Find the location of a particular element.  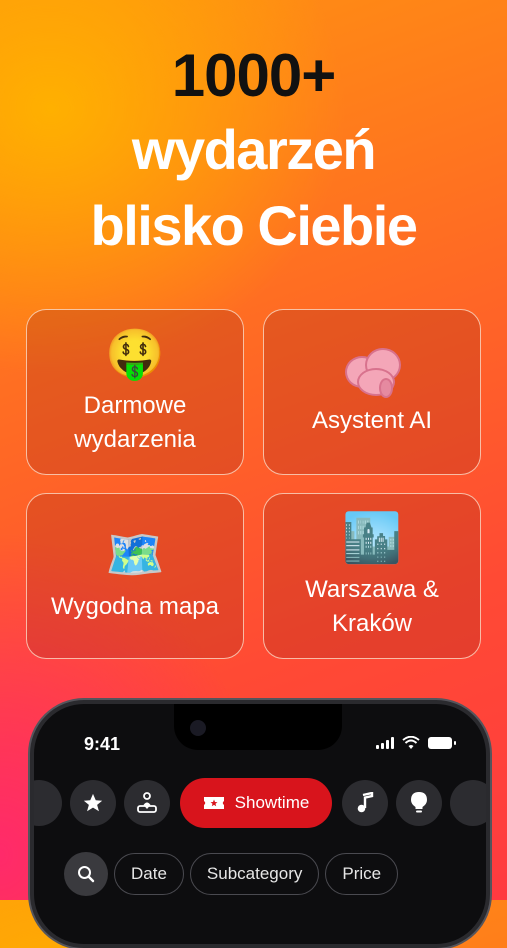

status-indicators is located at coordinates (416, 743).